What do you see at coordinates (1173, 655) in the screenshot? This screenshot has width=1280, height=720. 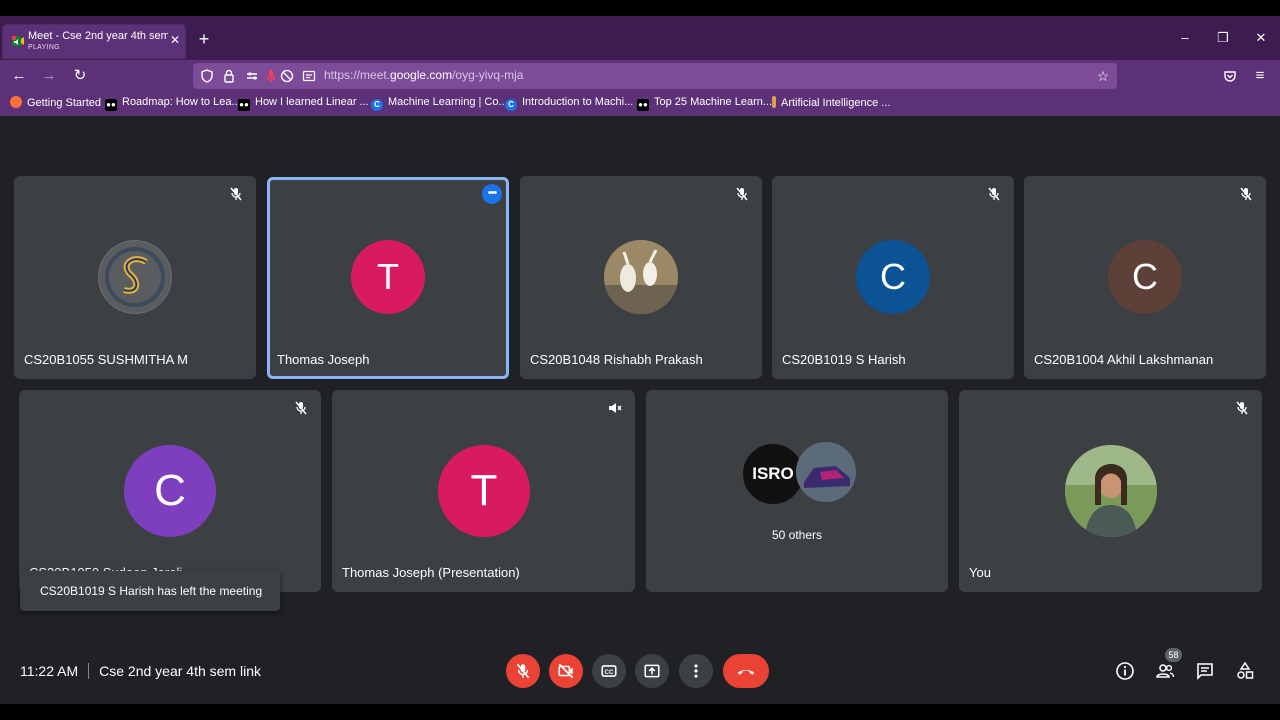 I see `participant-count-badge: 58` at bounding box center [1173, 655].